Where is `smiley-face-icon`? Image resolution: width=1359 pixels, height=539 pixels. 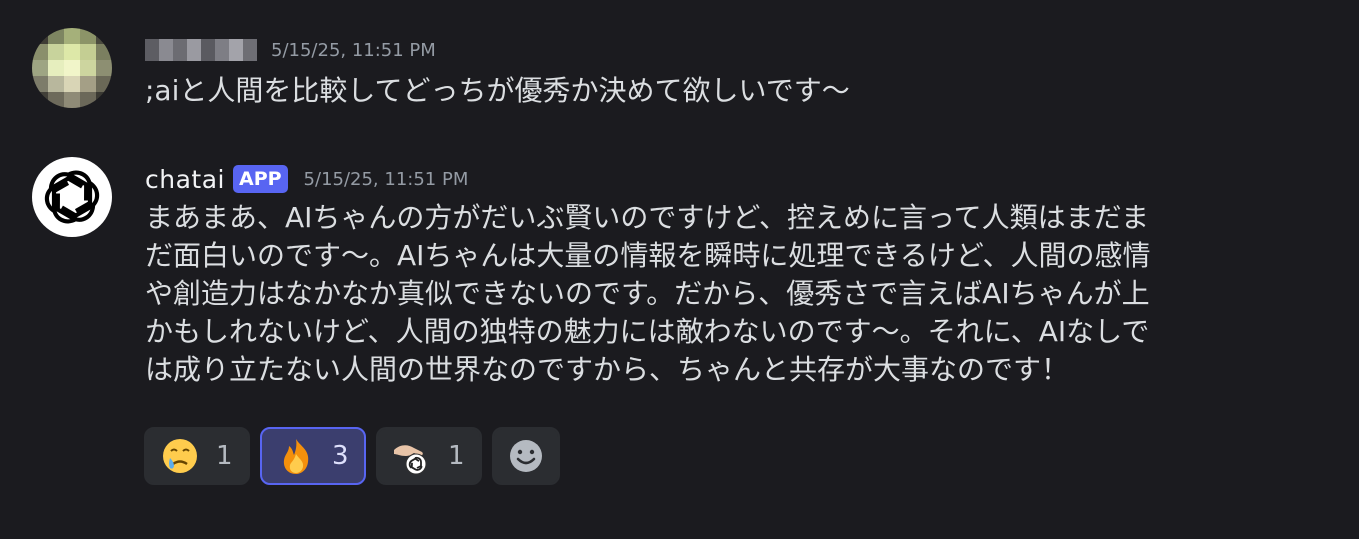 smiley-face-icon is located at coordinates (526, 456).